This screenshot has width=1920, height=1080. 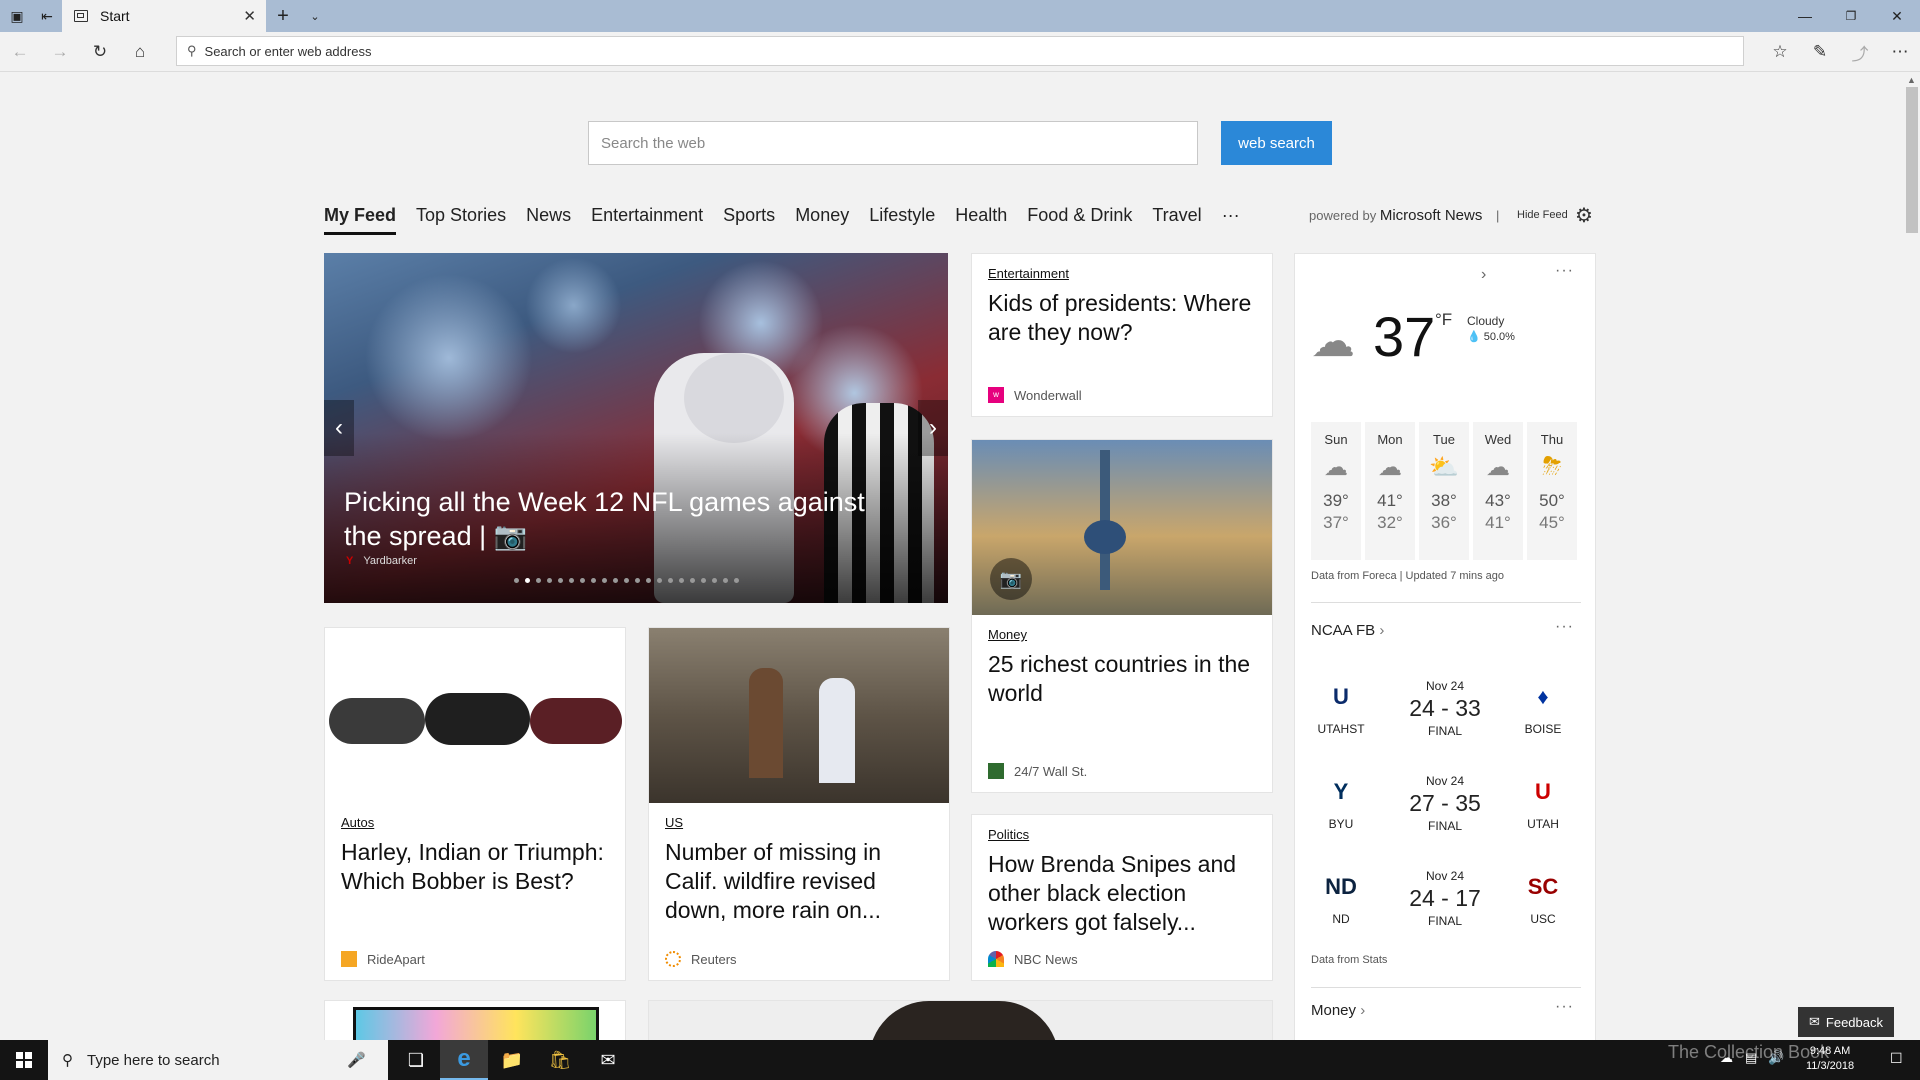 What do you see at coordinates (140, 52) in the screenshot?
I see `home-icon: ⌂` at bounding box center [140, 52].